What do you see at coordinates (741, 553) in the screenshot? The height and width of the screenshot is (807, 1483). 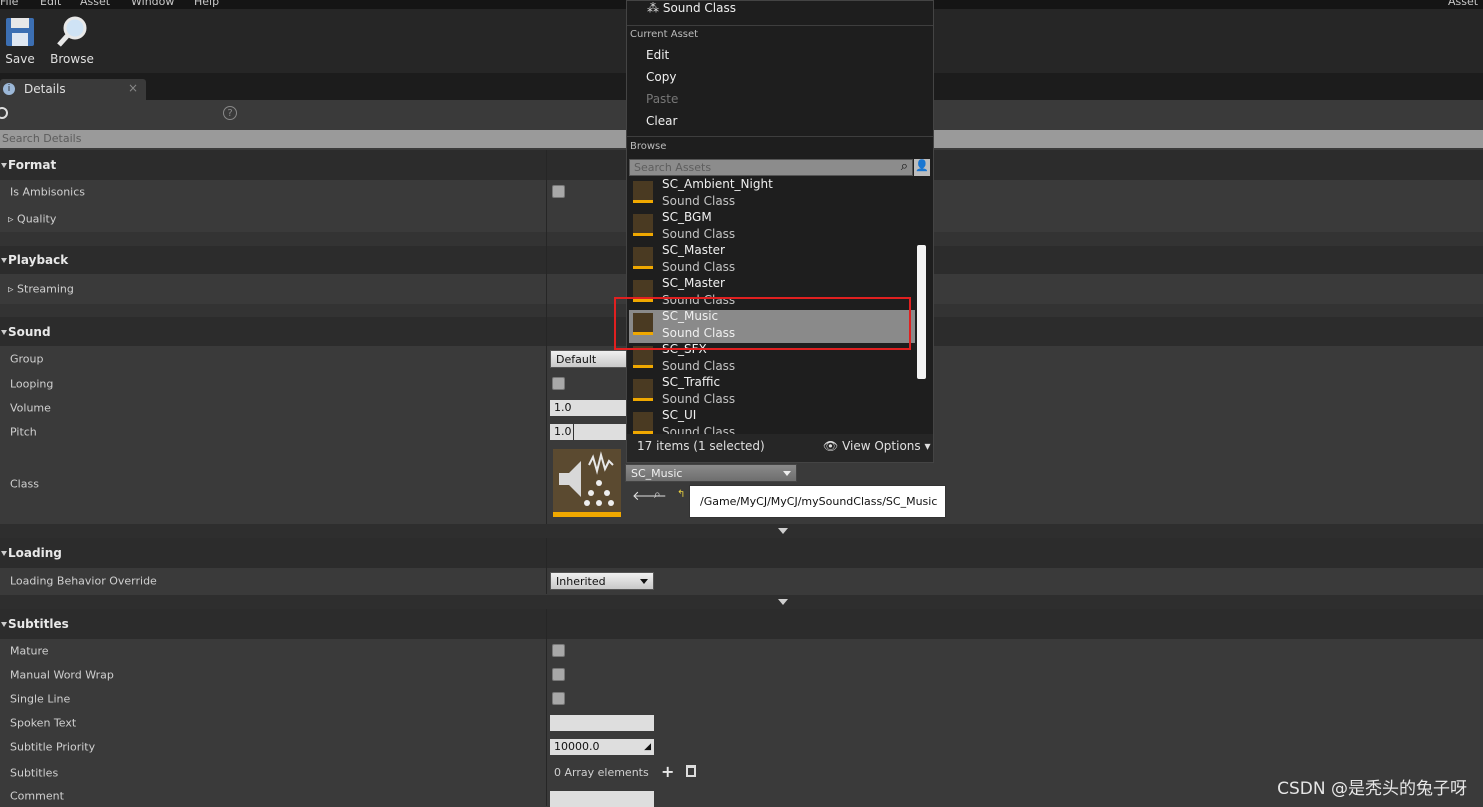 I see `category-loading: Loading` at bounding box center [741, 553].